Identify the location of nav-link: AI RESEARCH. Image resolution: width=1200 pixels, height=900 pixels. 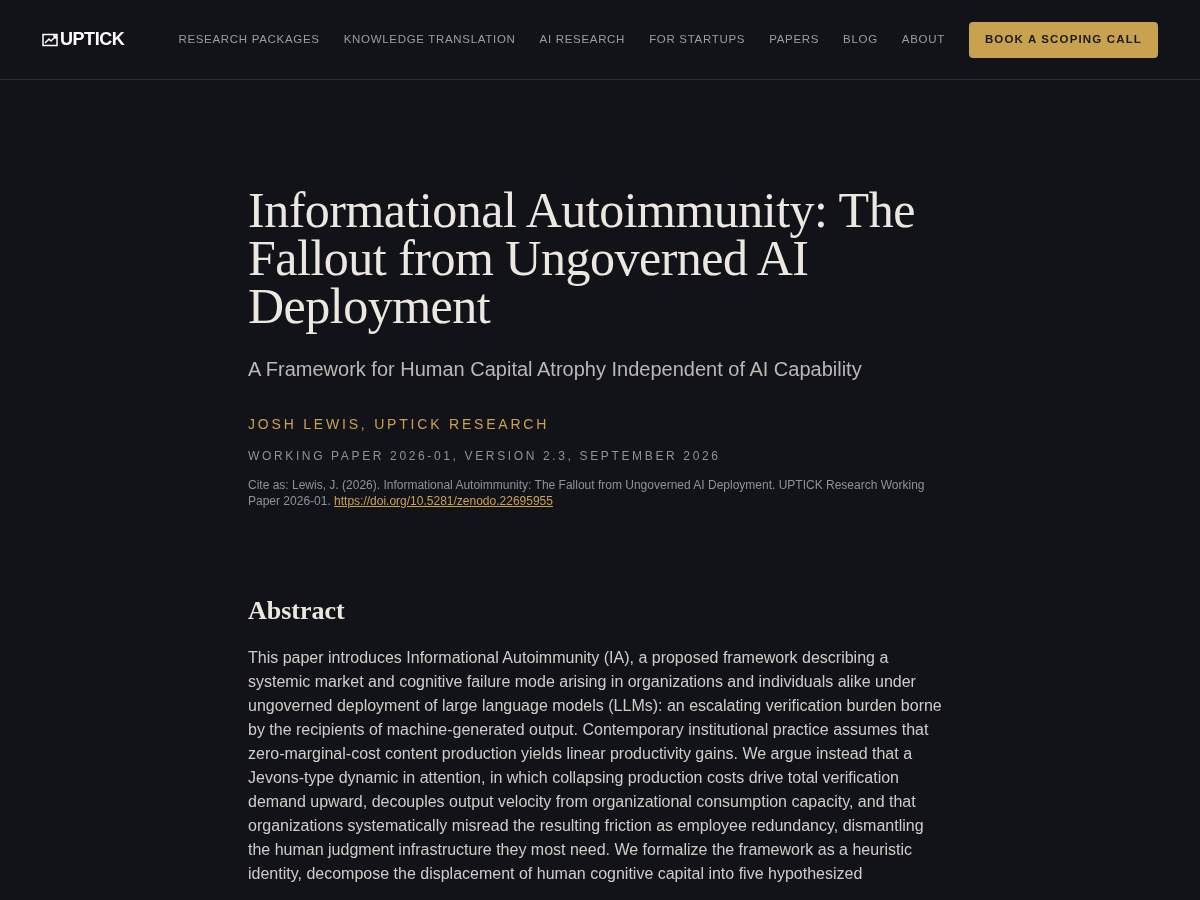
(582, 39).